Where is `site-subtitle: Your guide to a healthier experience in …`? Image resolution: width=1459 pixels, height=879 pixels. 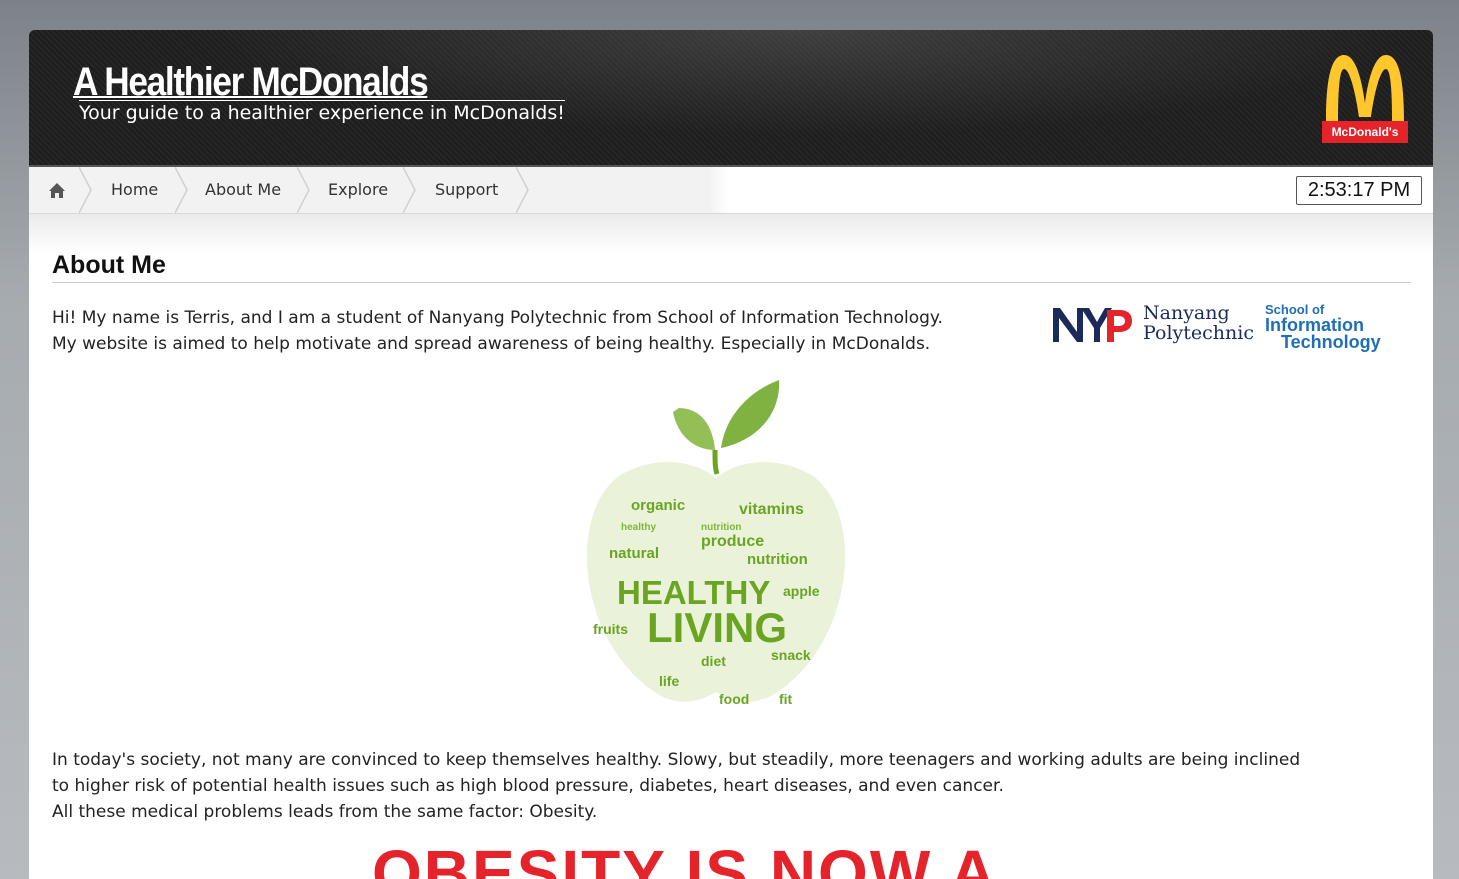 site-subtitle: Your guide to a healthier experience in … is located at coordinates (322, 112).